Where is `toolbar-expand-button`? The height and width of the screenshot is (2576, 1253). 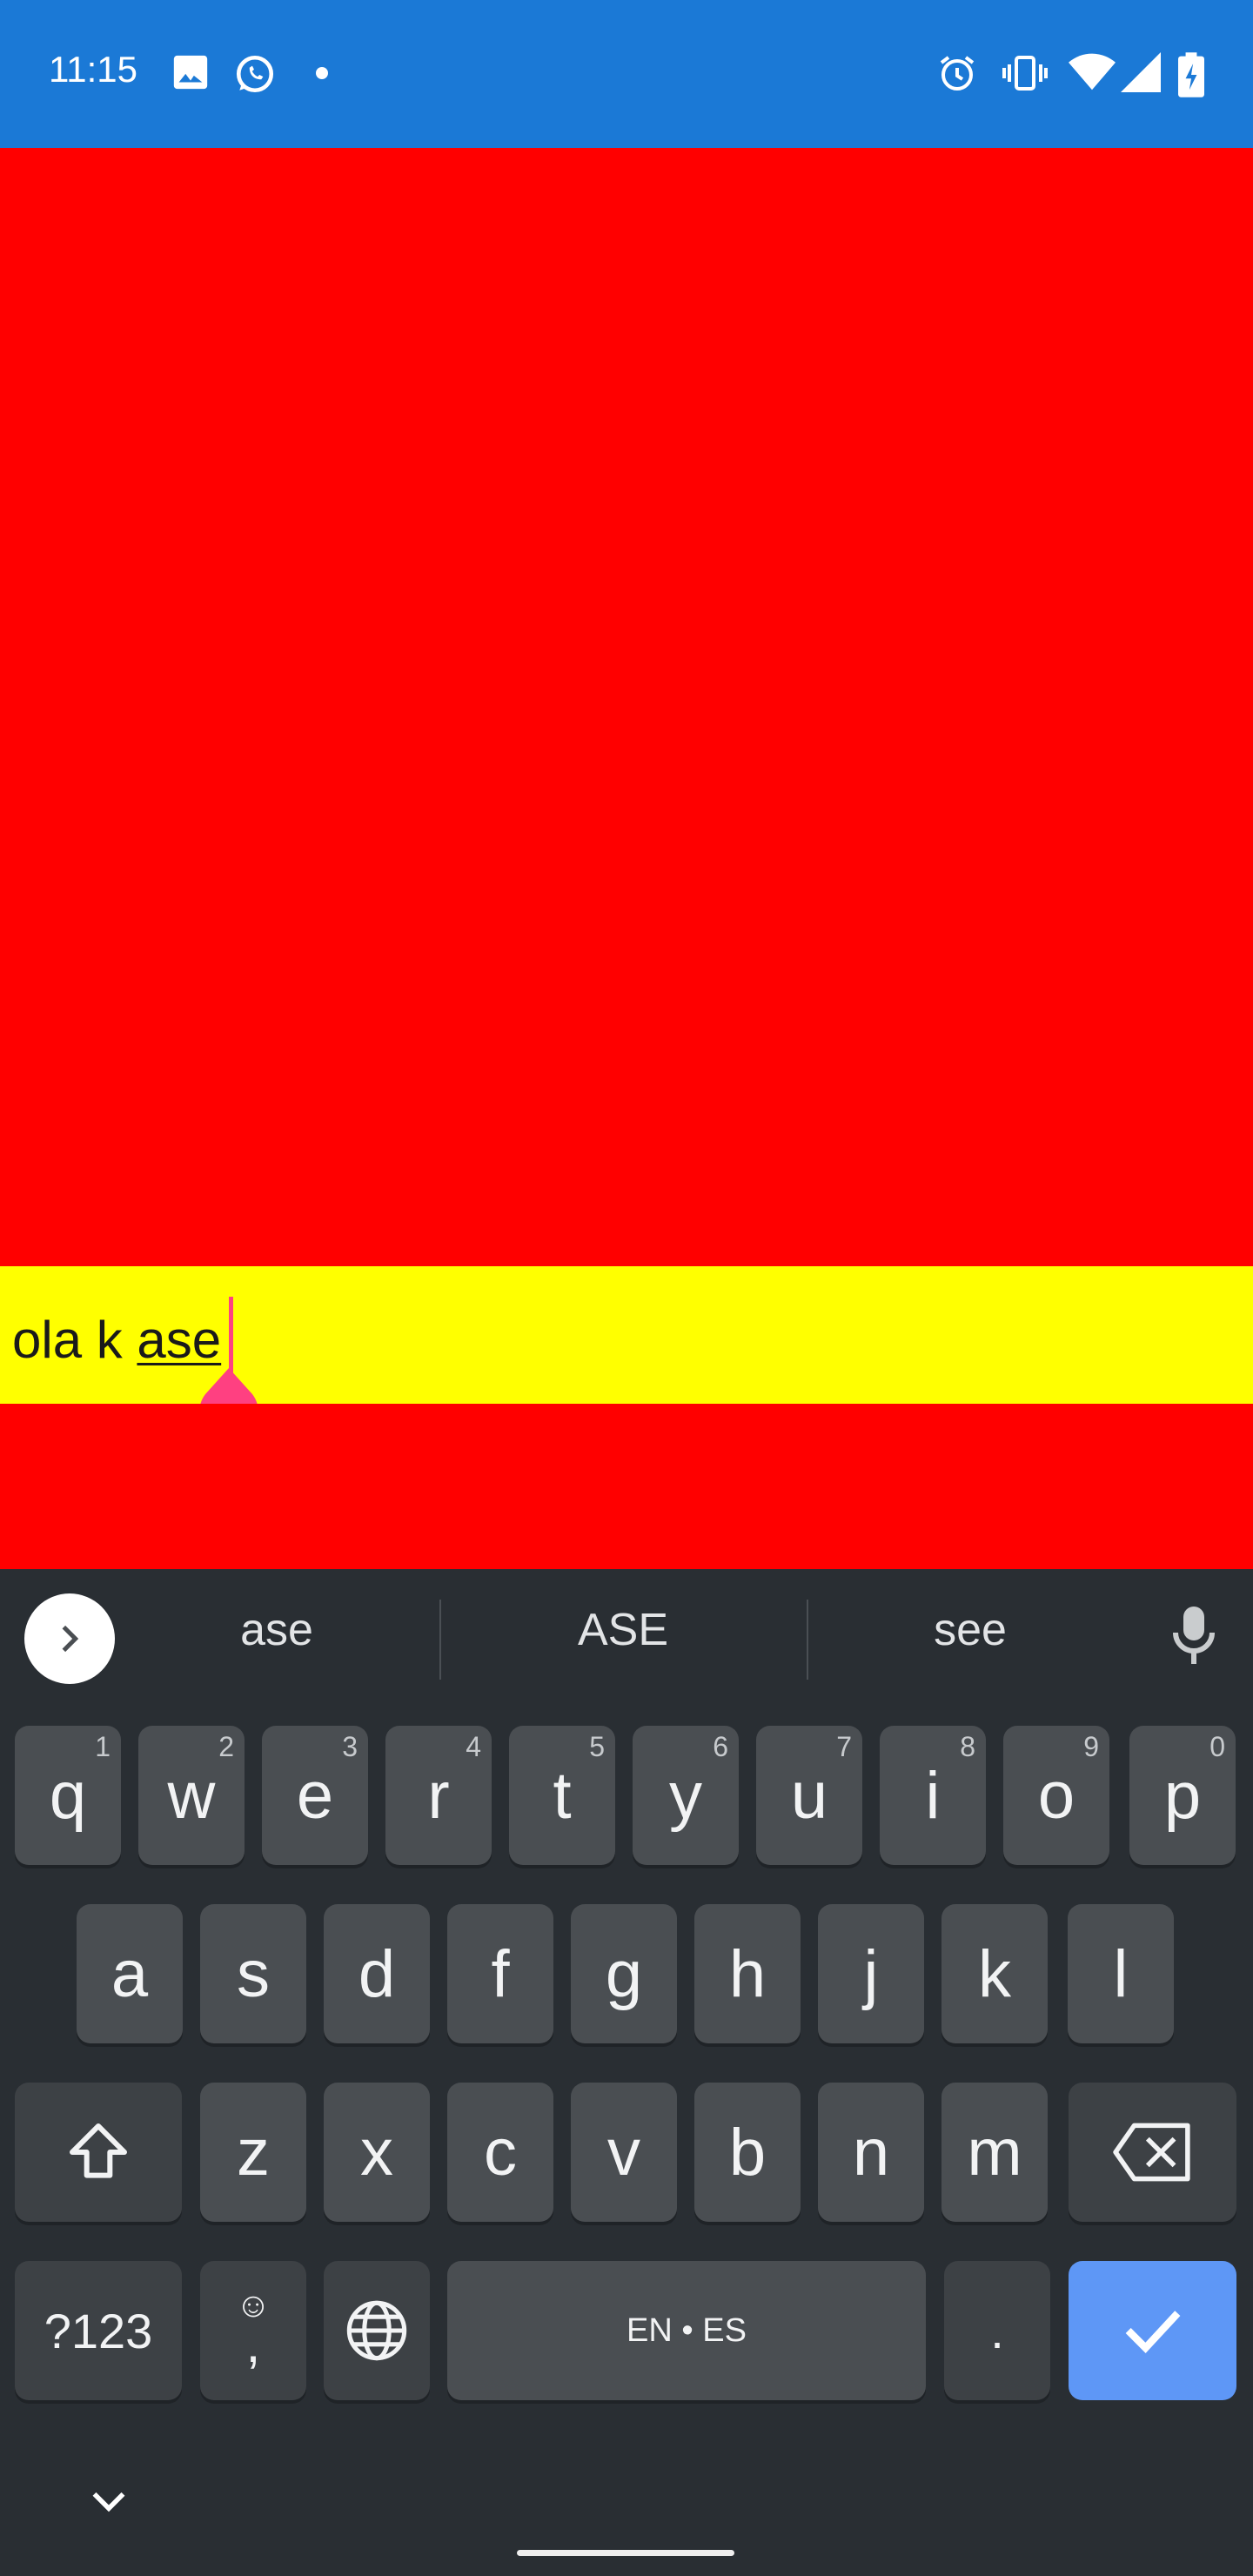 toolbar-expand-button is located at coordinates (69, 1639).